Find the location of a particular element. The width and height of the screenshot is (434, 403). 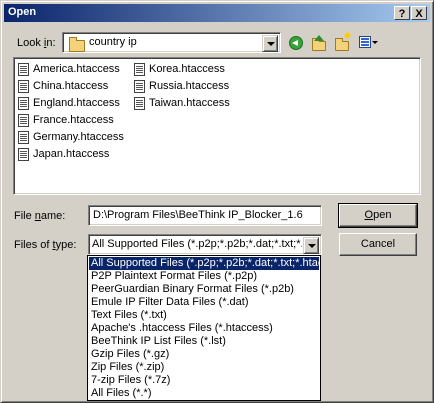

look-in-dropdown-button is located at coordinates (270, 43).